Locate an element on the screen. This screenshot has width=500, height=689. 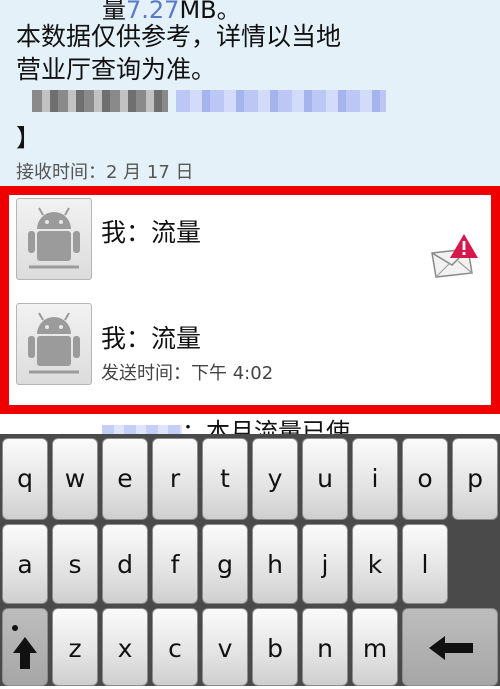
backspace-arrow-icon is located at coordinates (451, 648).